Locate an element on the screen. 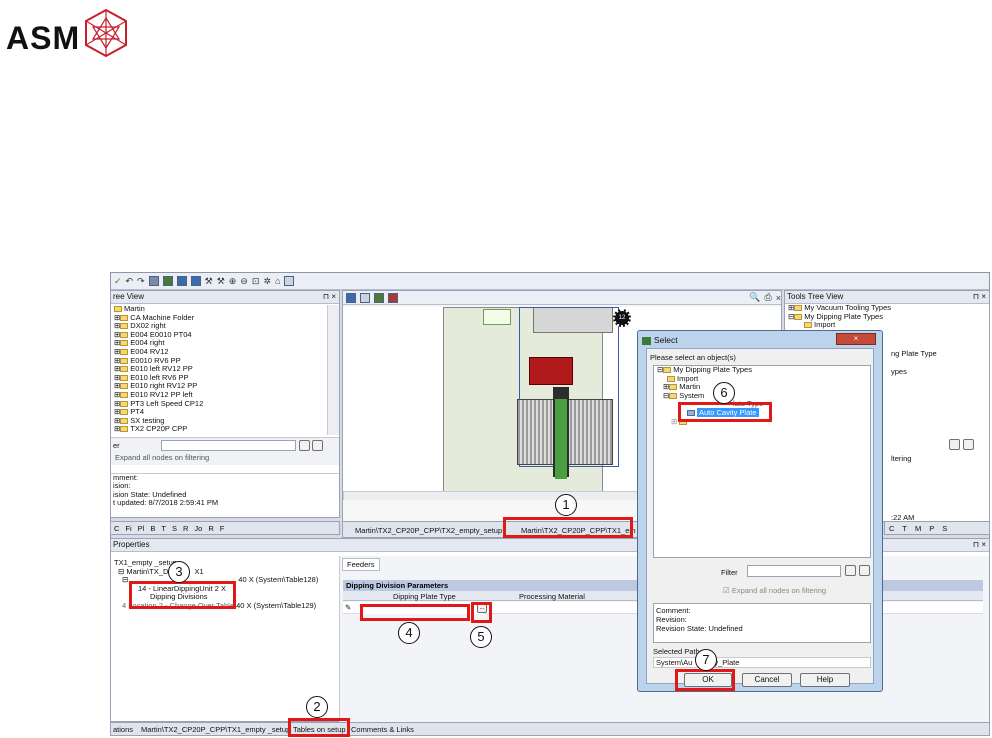  tools-filter-clear-button is located at coordinates (968, 444).